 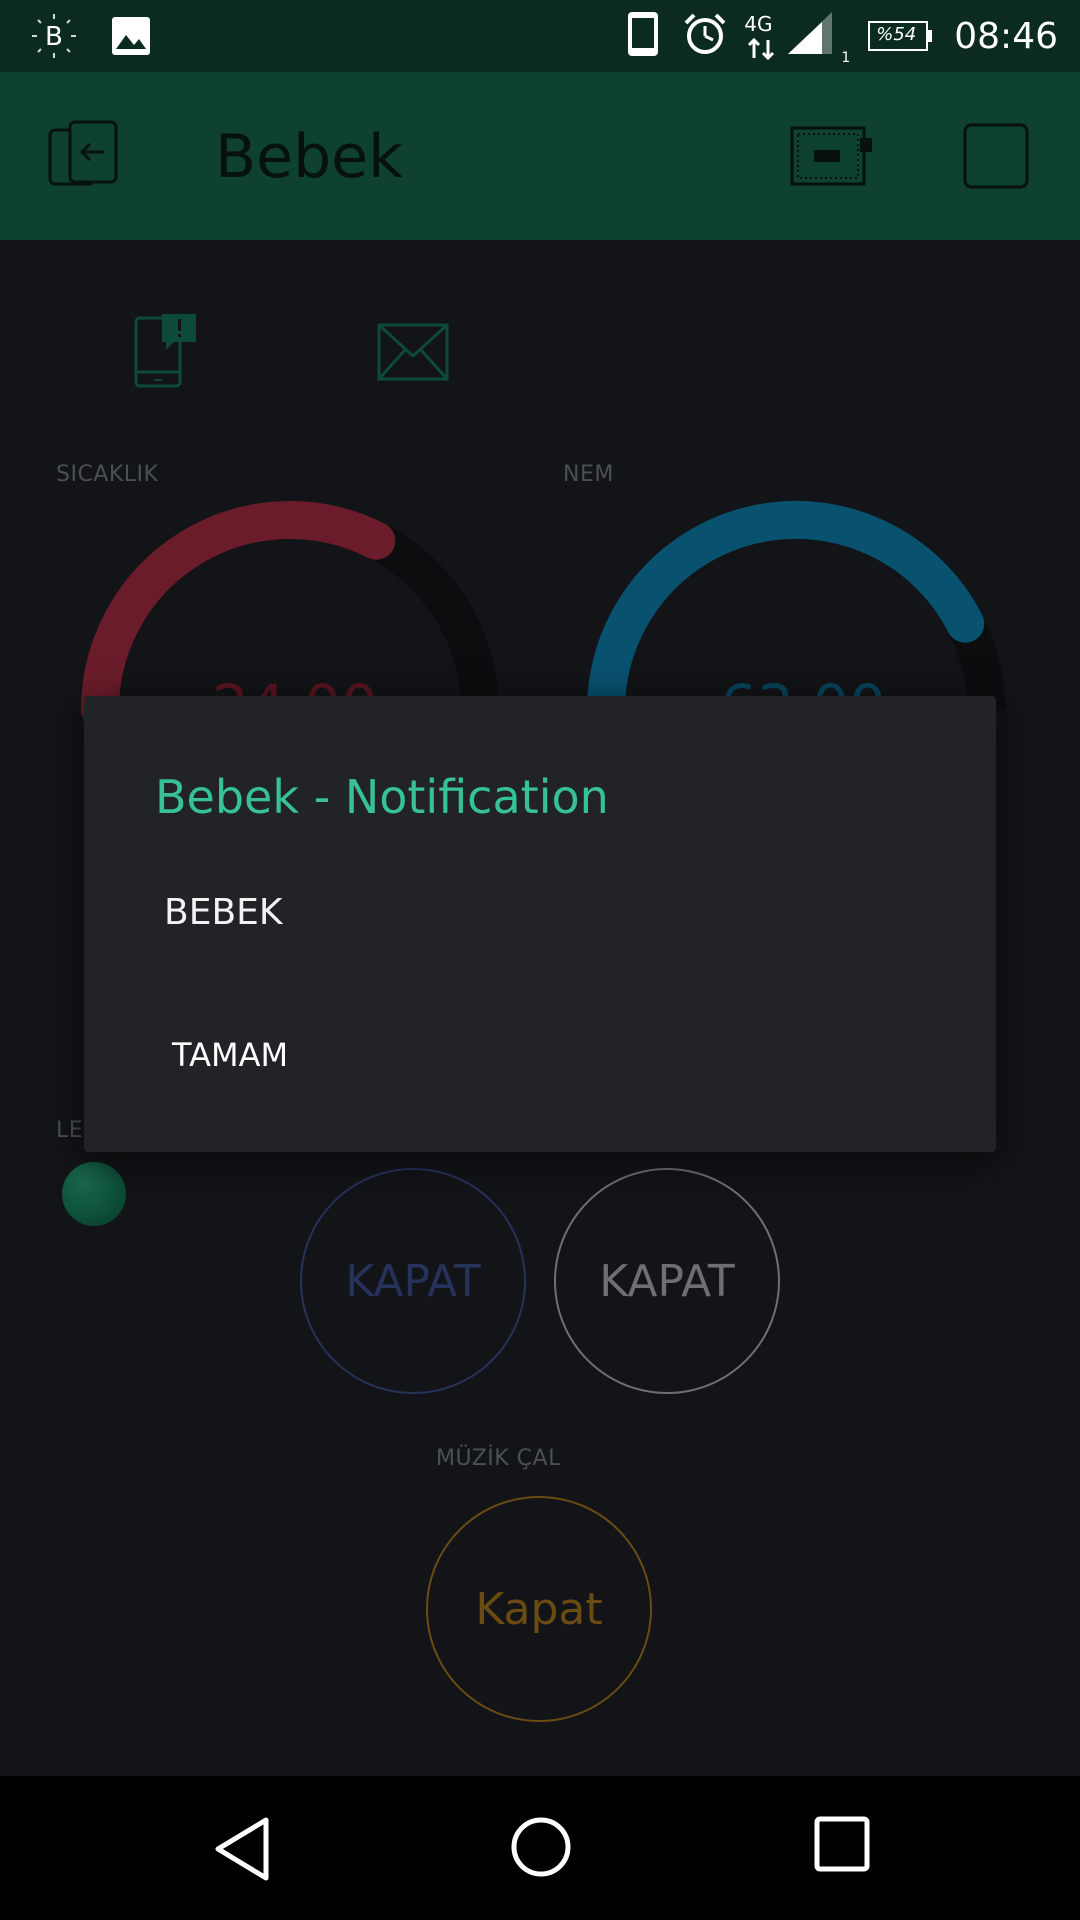 I want to click on email-icon, so click(x=413, y=354).